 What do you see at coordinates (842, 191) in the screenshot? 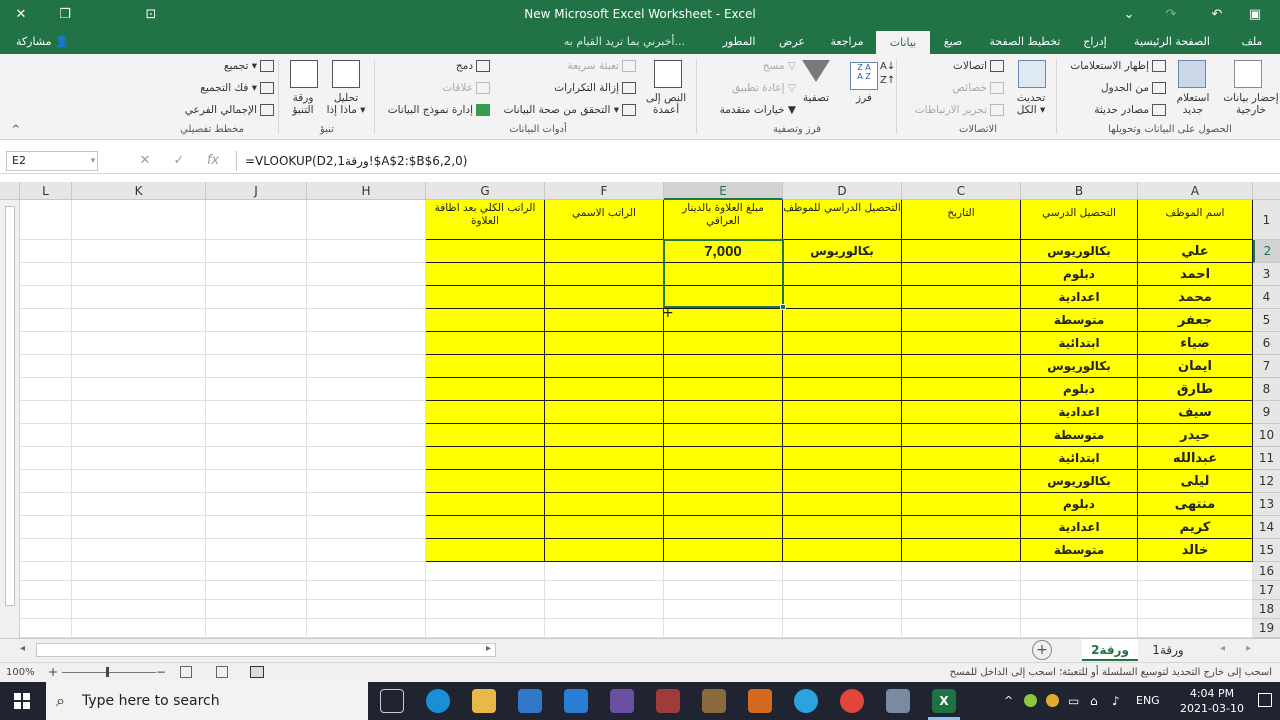
I see `column-header-d: D` at bounding box center [842, 191].